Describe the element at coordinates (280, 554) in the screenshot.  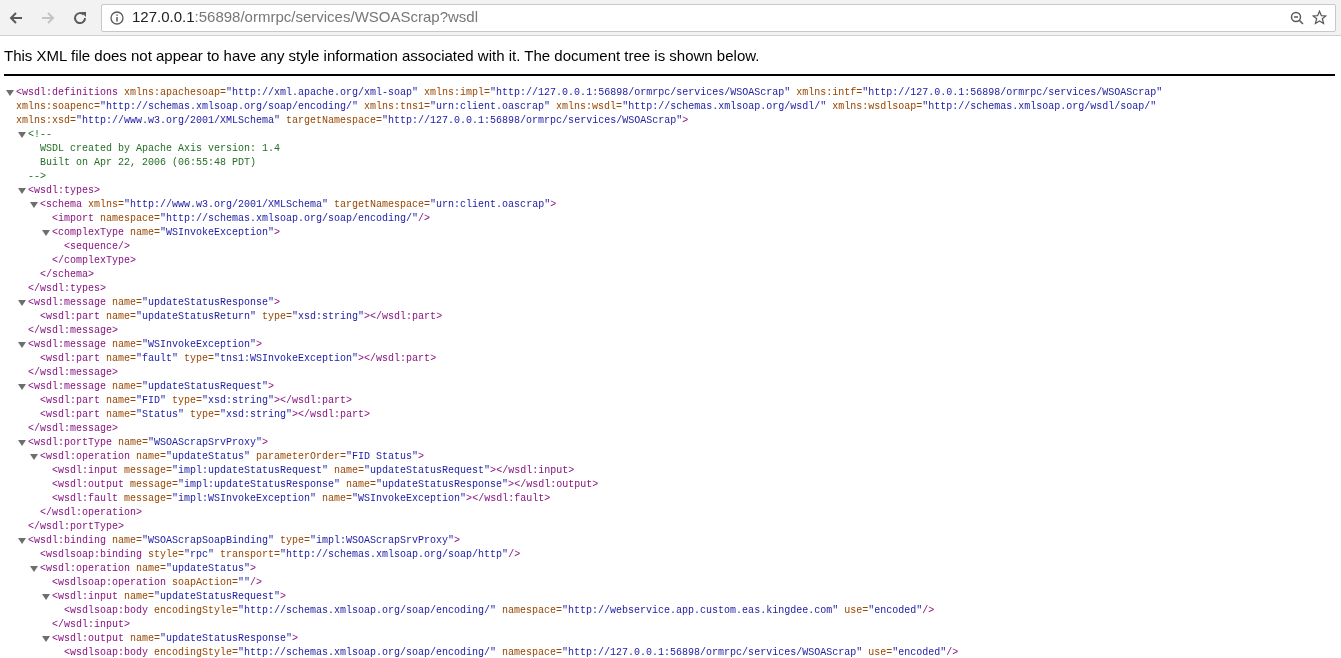
I see `xml-line: <wsdlsoap:binding style="rpc" transport="http://schemas.xmlsoap.org/soap/http"/>` at that location.